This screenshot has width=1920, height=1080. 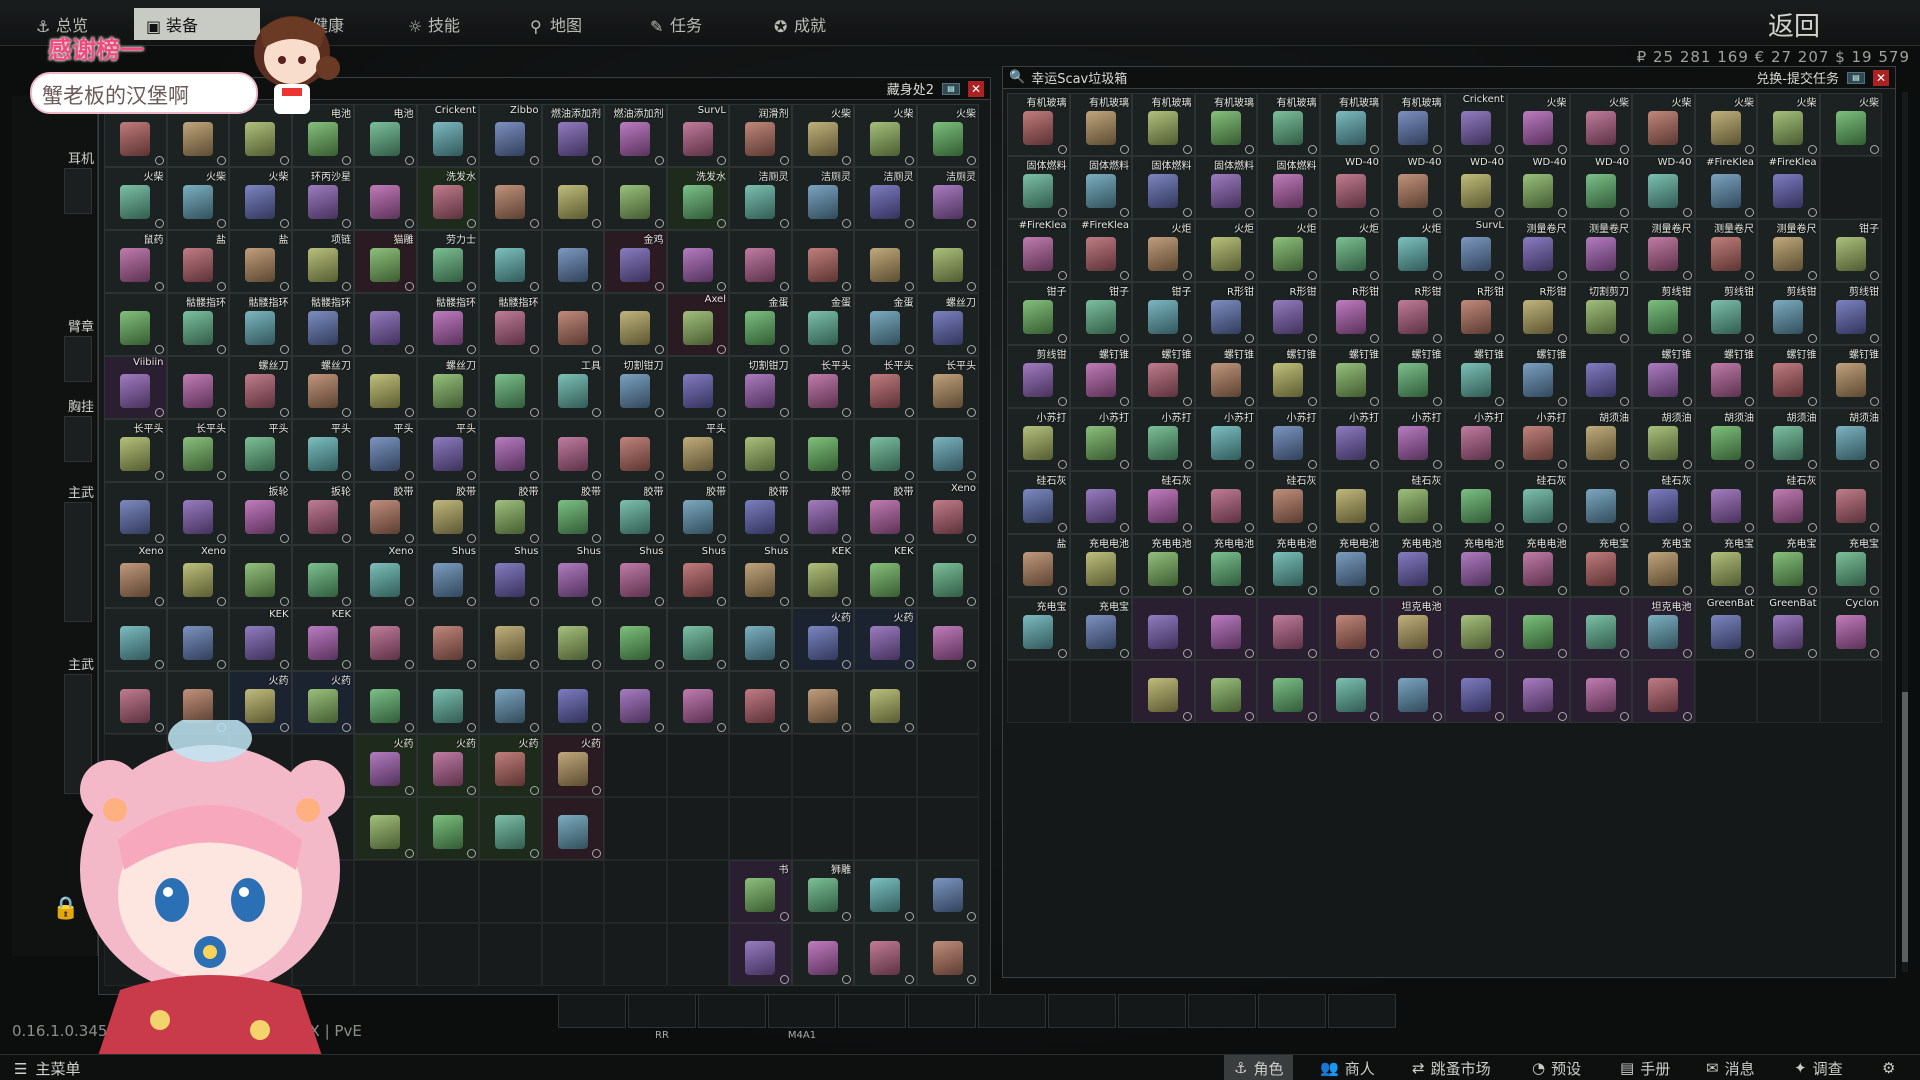 What do you see at coordinates (1905, 827) in the screenshot?
I see `scrollbar-thumb` at bounding box center [1905, 827].